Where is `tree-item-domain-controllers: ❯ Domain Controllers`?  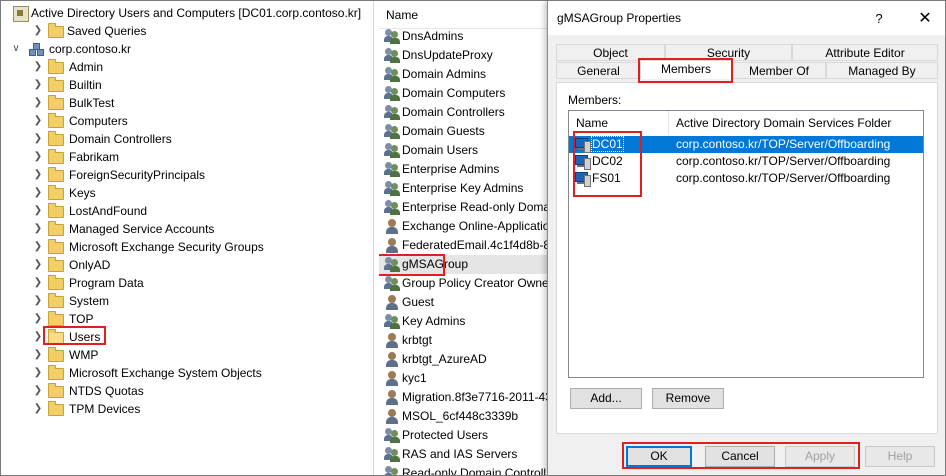
tree-item-domain-controllers: ❯ Domain Controllers is located at coordinates (165, 139).